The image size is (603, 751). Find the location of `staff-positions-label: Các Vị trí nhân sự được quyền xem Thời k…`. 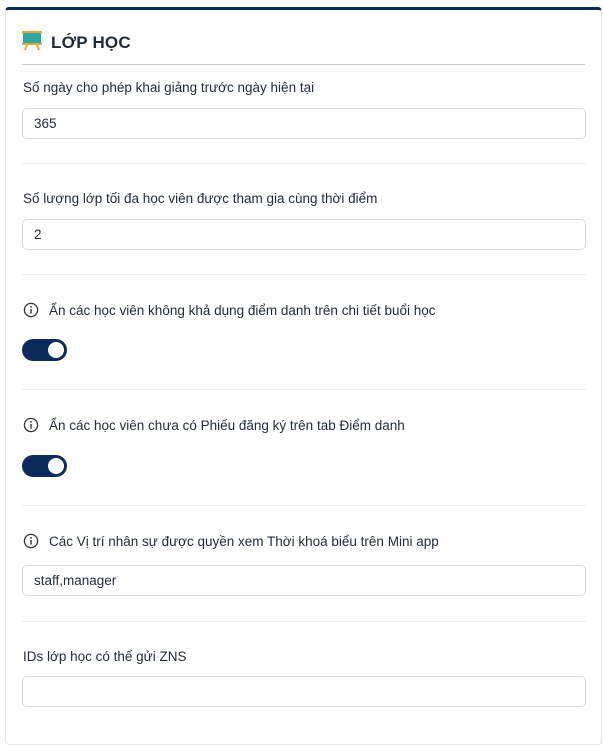

staff-positions-label: Các Vị trí nhân sự được quyền xem Thời k… is located at coordinates (244, 541).